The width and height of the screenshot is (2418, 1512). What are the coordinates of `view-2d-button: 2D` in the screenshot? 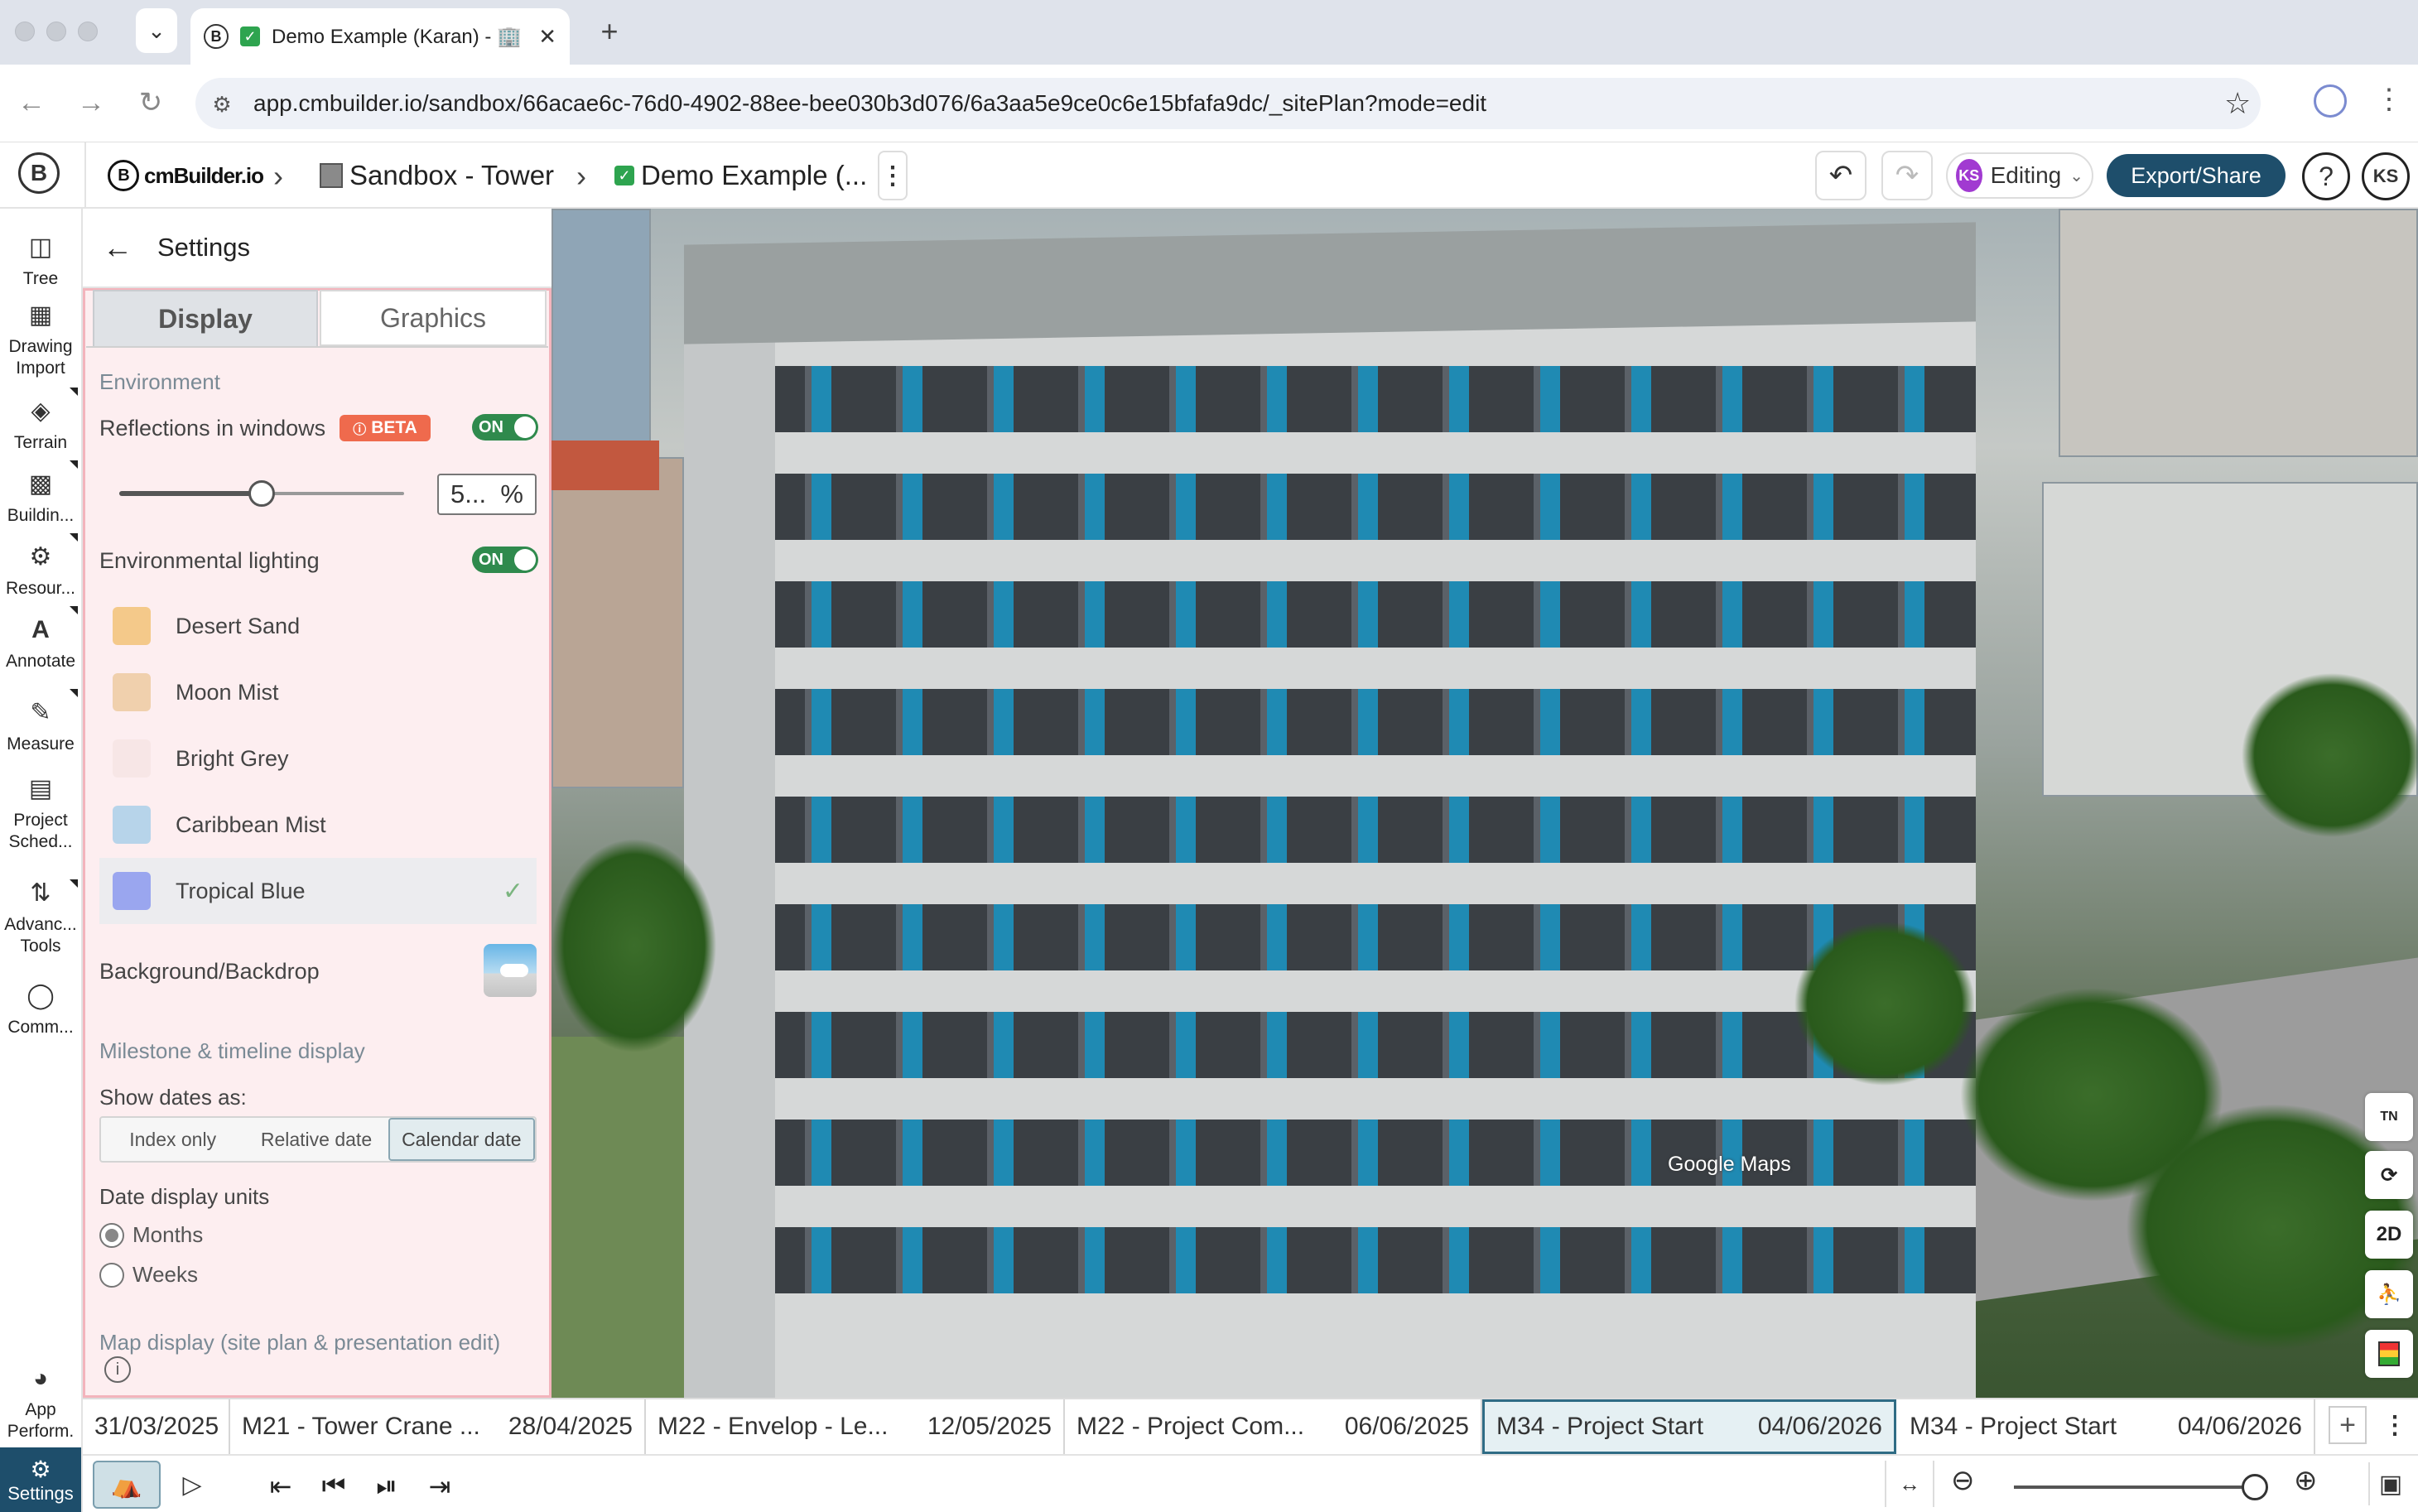 It's located at (2389, 1235).